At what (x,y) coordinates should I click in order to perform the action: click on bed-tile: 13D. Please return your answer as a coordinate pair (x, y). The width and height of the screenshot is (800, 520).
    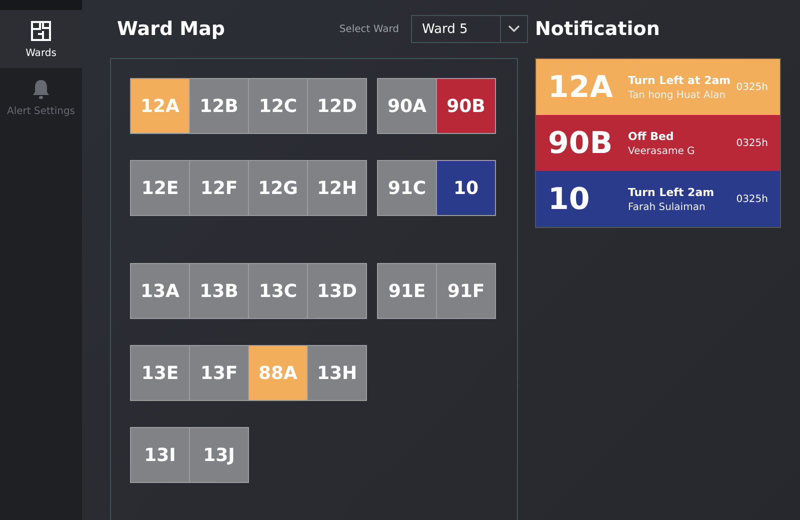
    Looking at the image, I should click on (337, 291).